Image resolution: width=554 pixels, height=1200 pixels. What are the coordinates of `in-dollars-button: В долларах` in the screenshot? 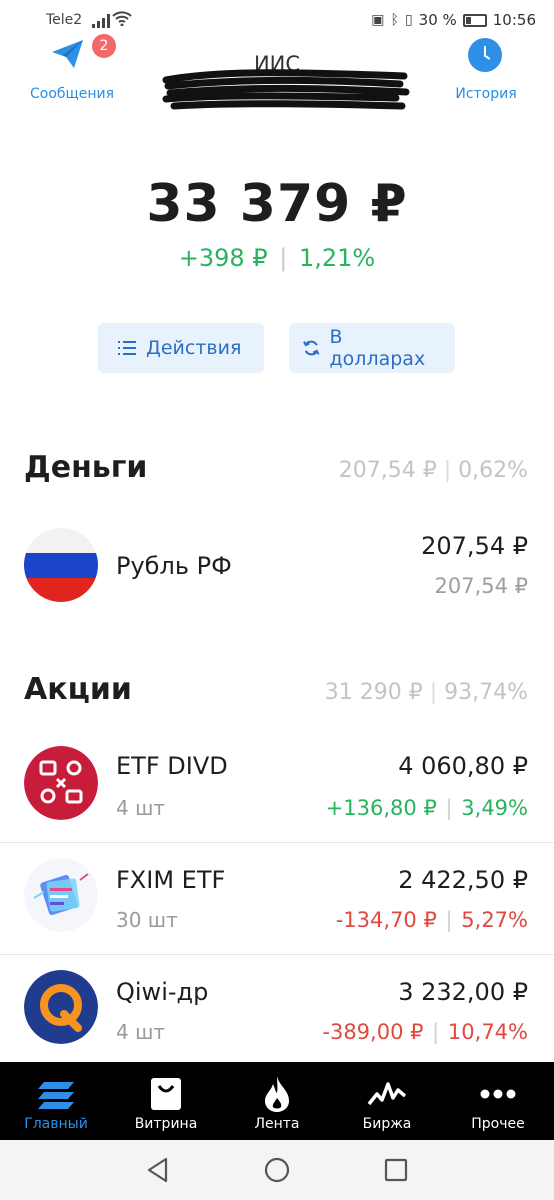 It's located at (372, 348).